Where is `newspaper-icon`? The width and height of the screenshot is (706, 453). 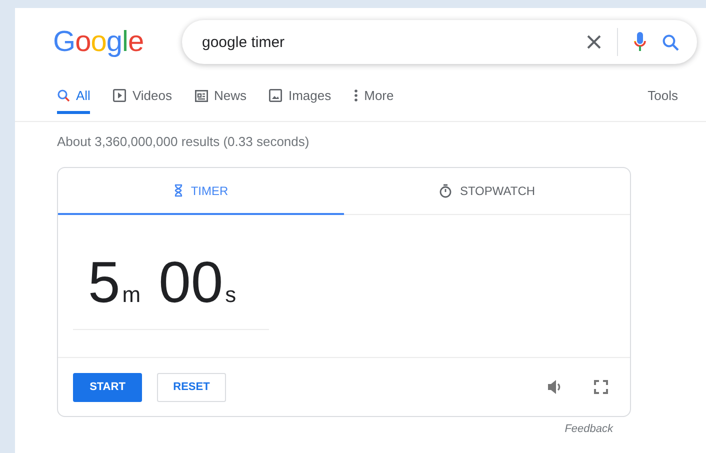
newspaper-icon is located at coordinates (201, 96).